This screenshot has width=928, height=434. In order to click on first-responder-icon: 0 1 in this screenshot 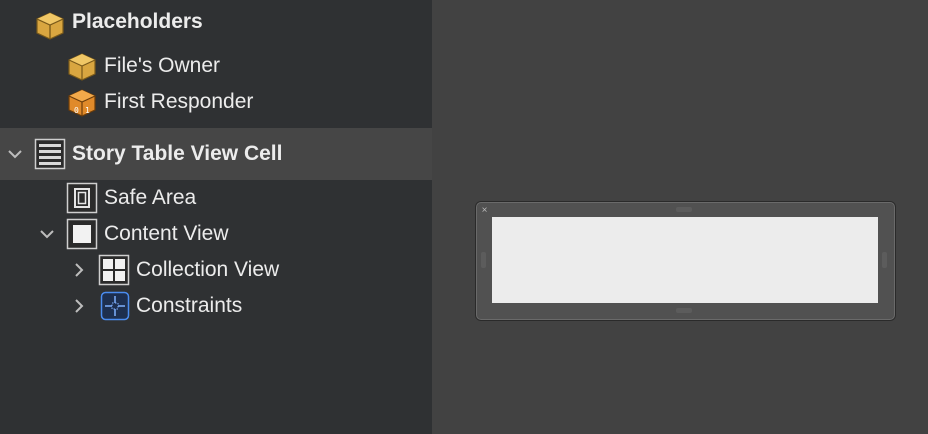, I will do `click(82, 103)`.